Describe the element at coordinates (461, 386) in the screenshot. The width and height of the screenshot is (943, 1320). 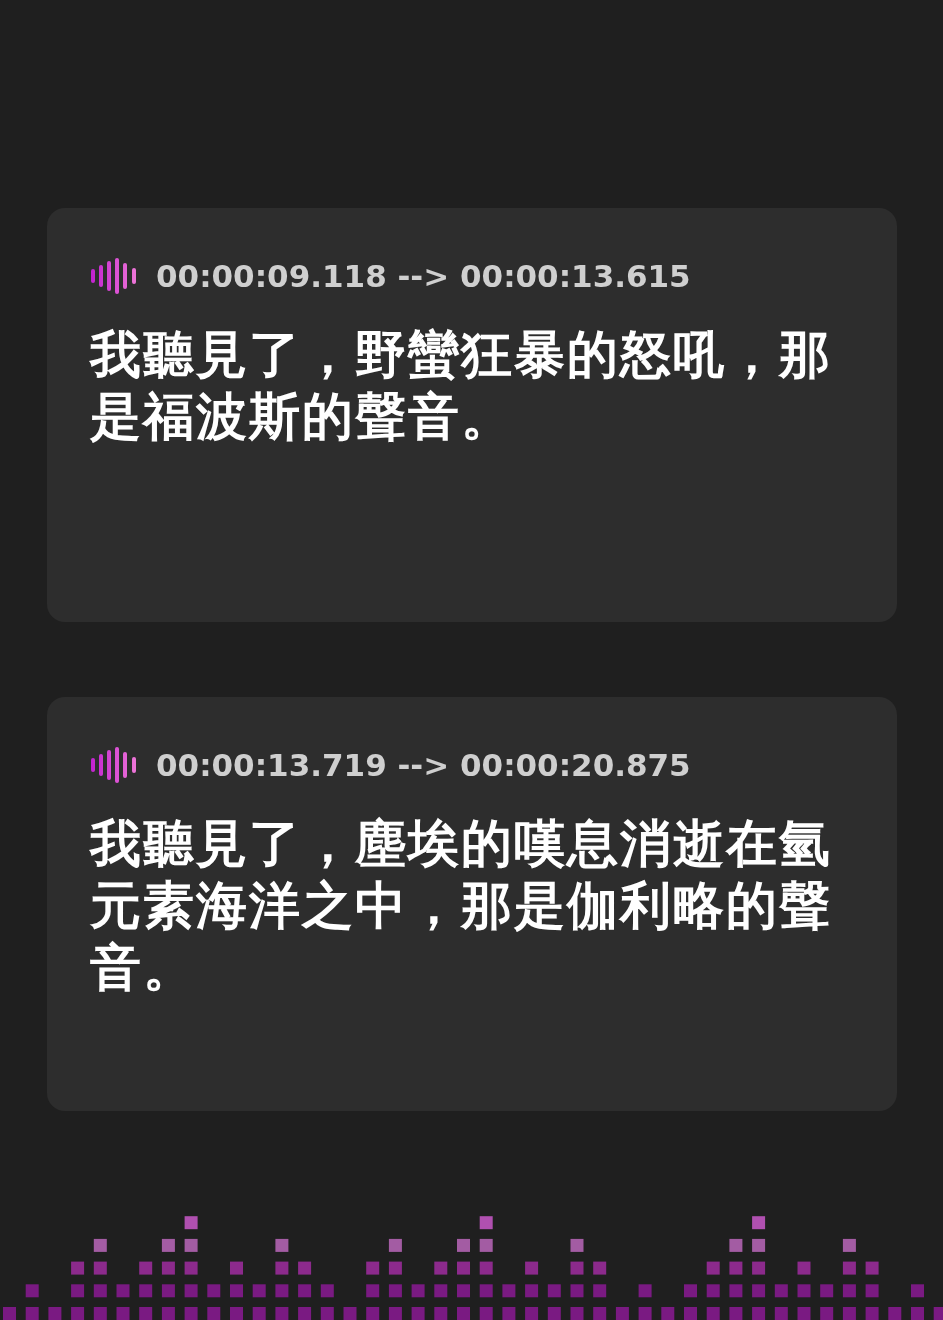
I see `subtitle-text: 我聽見了，野蠻狂暴的怒吼，那是福波斯的聲音。` at that location.